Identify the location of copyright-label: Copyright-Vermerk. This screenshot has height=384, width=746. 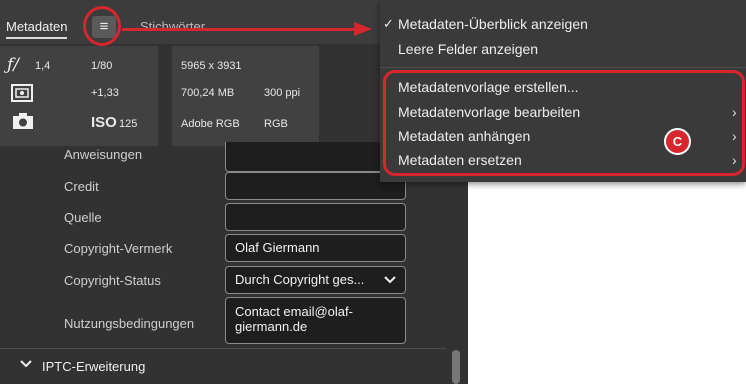
(118, 248).